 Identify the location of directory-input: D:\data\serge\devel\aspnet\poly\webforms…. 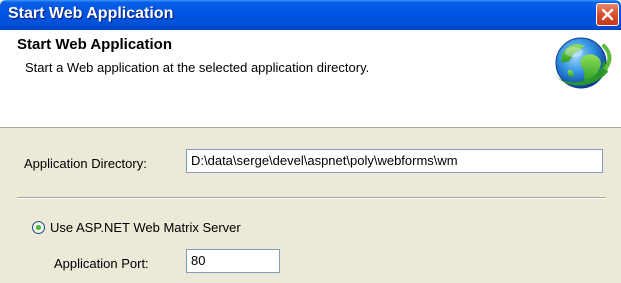
(394, 161).